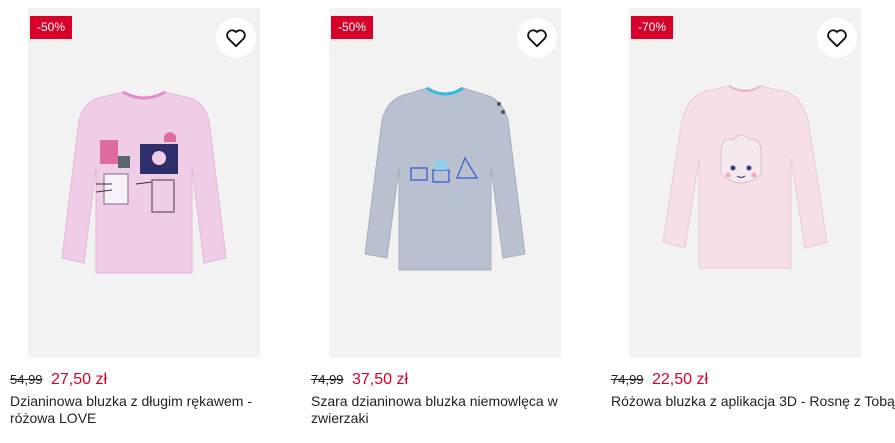 The height and width of the screenshot is (443, 895). What do you see at coordinates (680, 379) in the screenshot?
I see `sale-price: 22,50 zł` at bounding box center [680, 379].